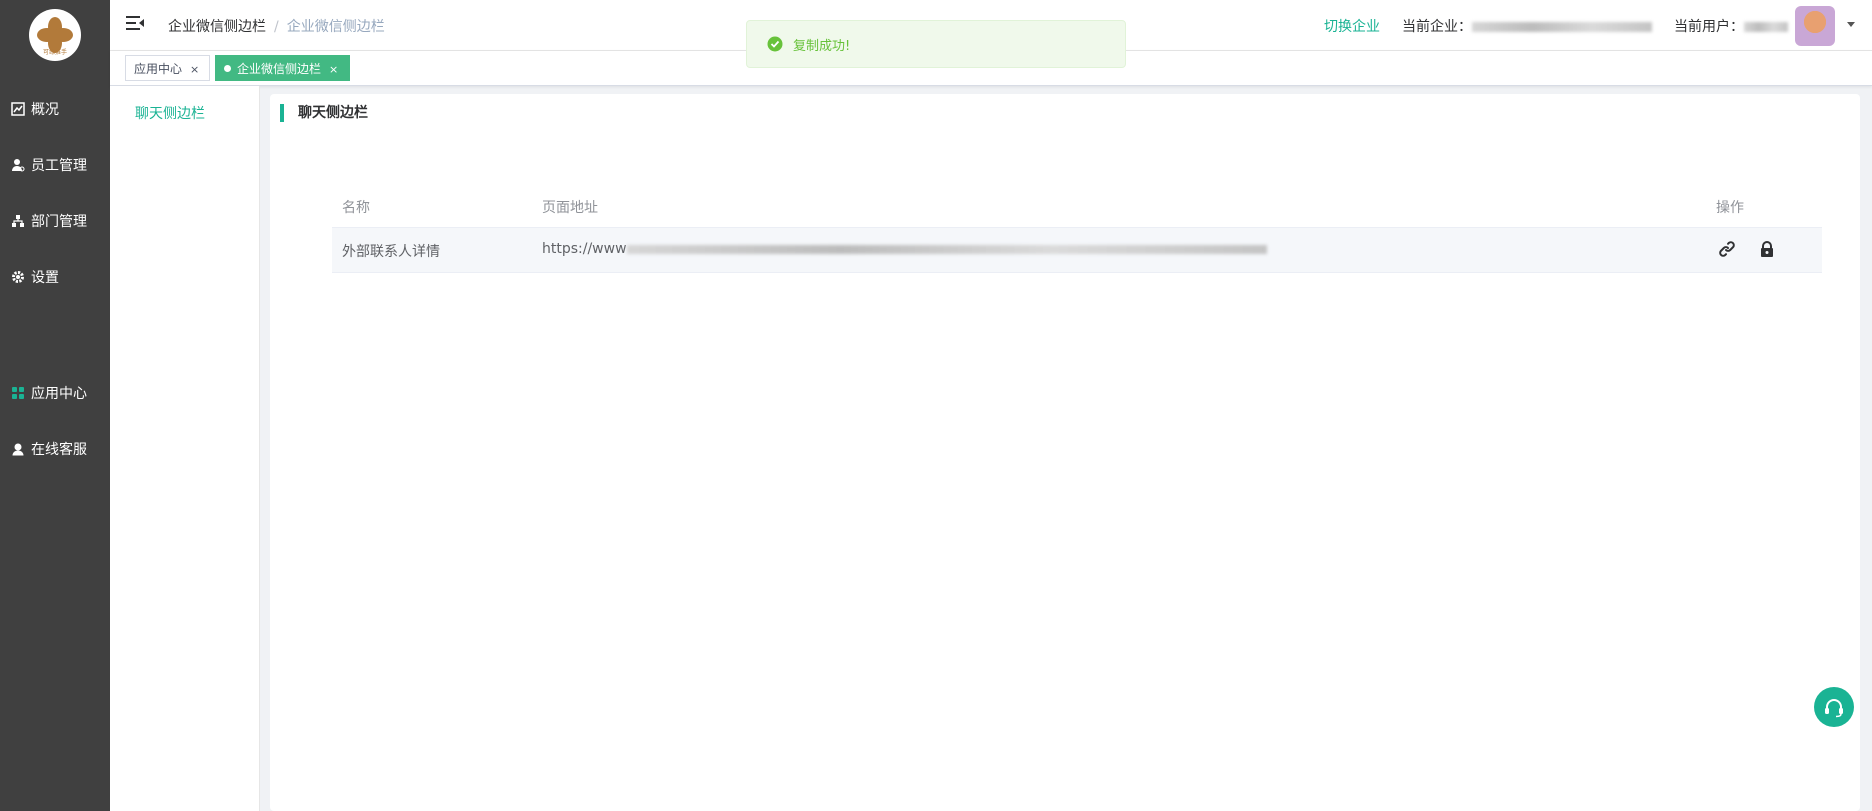  Describe the element at coordinates (1851, 24) in the screenshot. I see `chevron-down-icon` at that location.